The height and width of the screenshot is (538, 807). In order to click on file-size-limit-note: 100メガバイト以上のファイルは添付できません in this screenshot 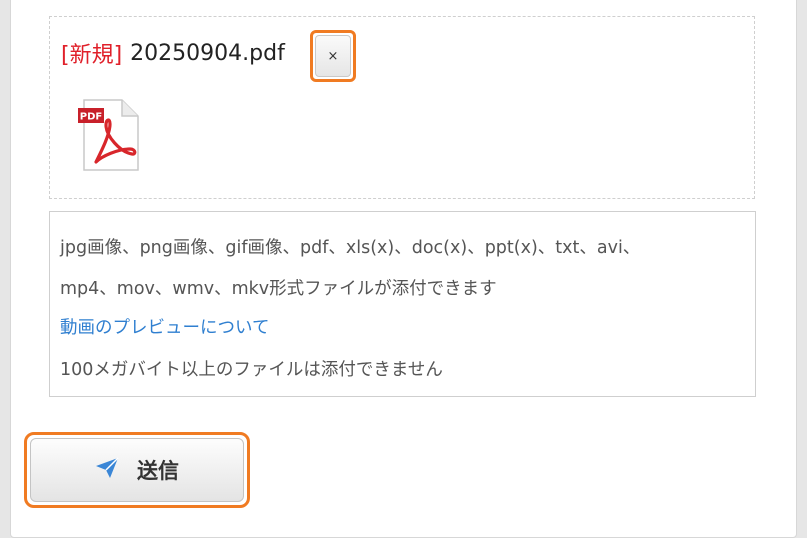, I will do `click(251, 370)`.